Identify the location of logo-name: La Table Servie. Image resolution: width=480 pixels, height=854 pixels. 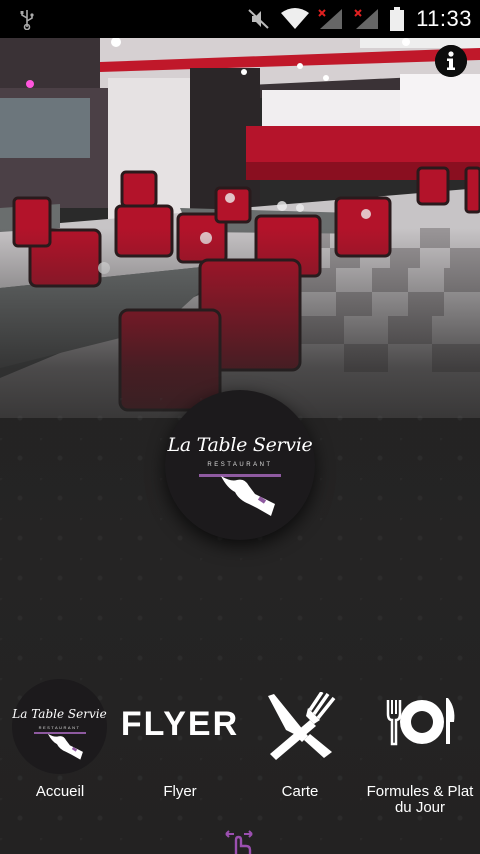
(240, 445).